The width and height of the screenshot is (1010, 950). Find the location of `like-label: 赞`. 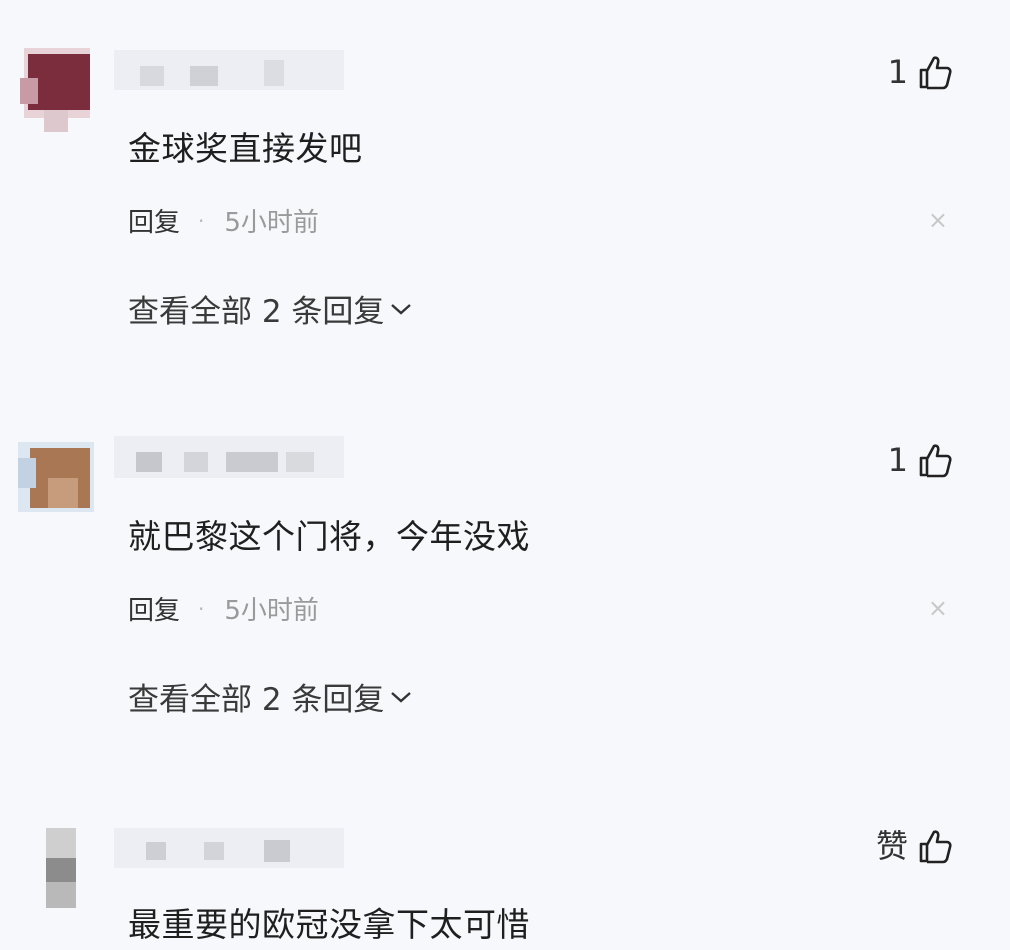

like-label: 赞 is located at coordinates (891, 846).